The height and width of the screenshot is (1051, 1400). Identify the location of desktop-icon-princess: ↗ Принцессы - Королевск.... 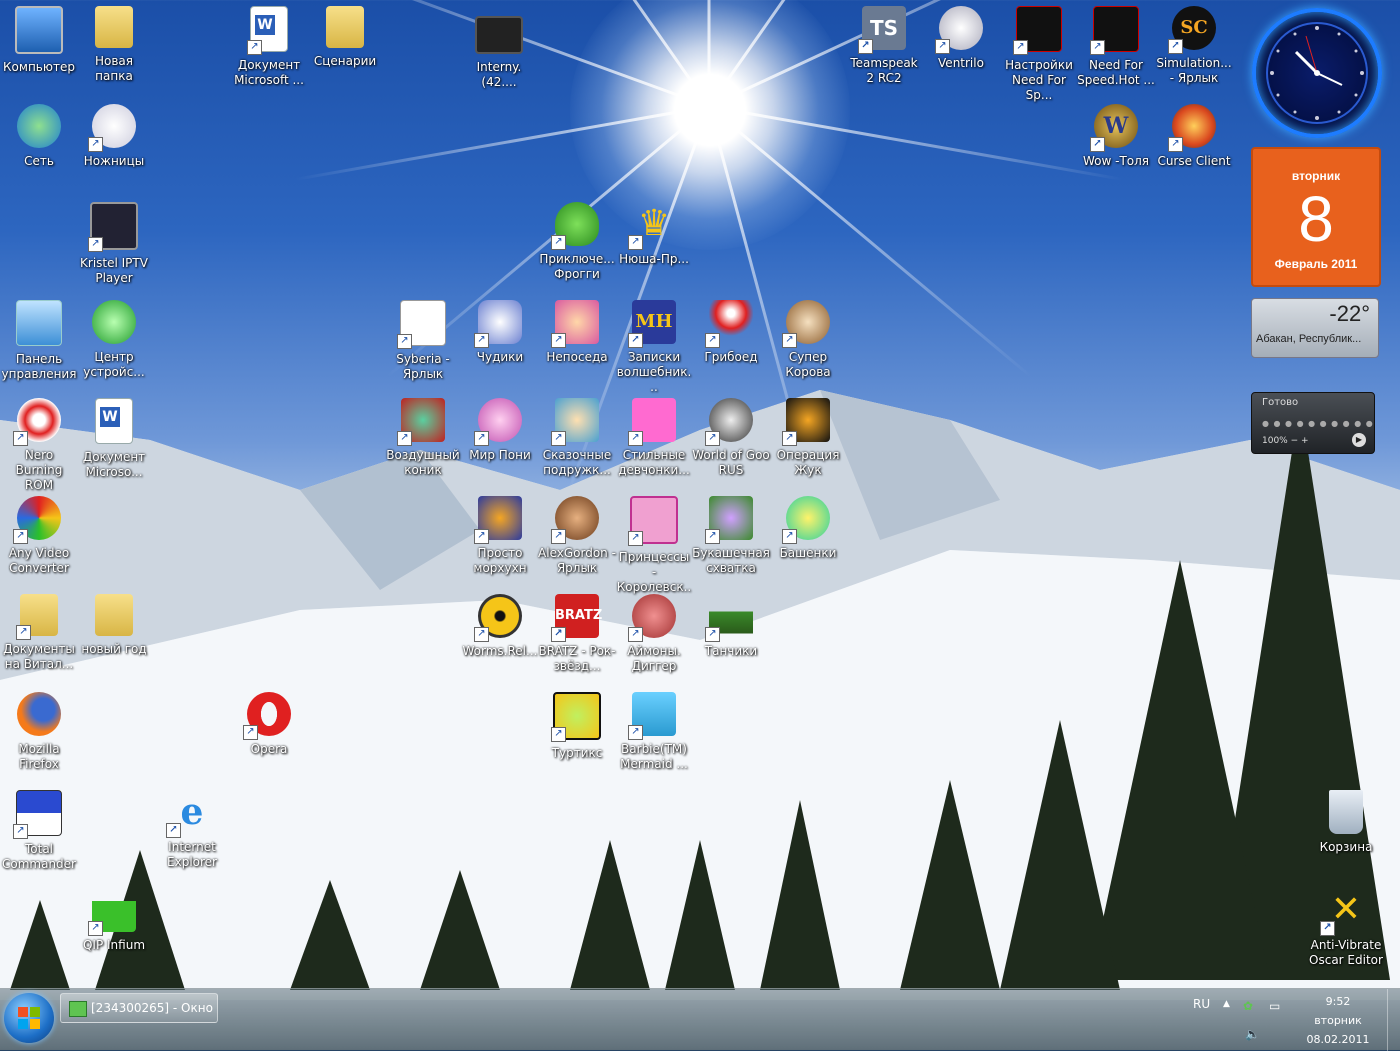
(654, 553).